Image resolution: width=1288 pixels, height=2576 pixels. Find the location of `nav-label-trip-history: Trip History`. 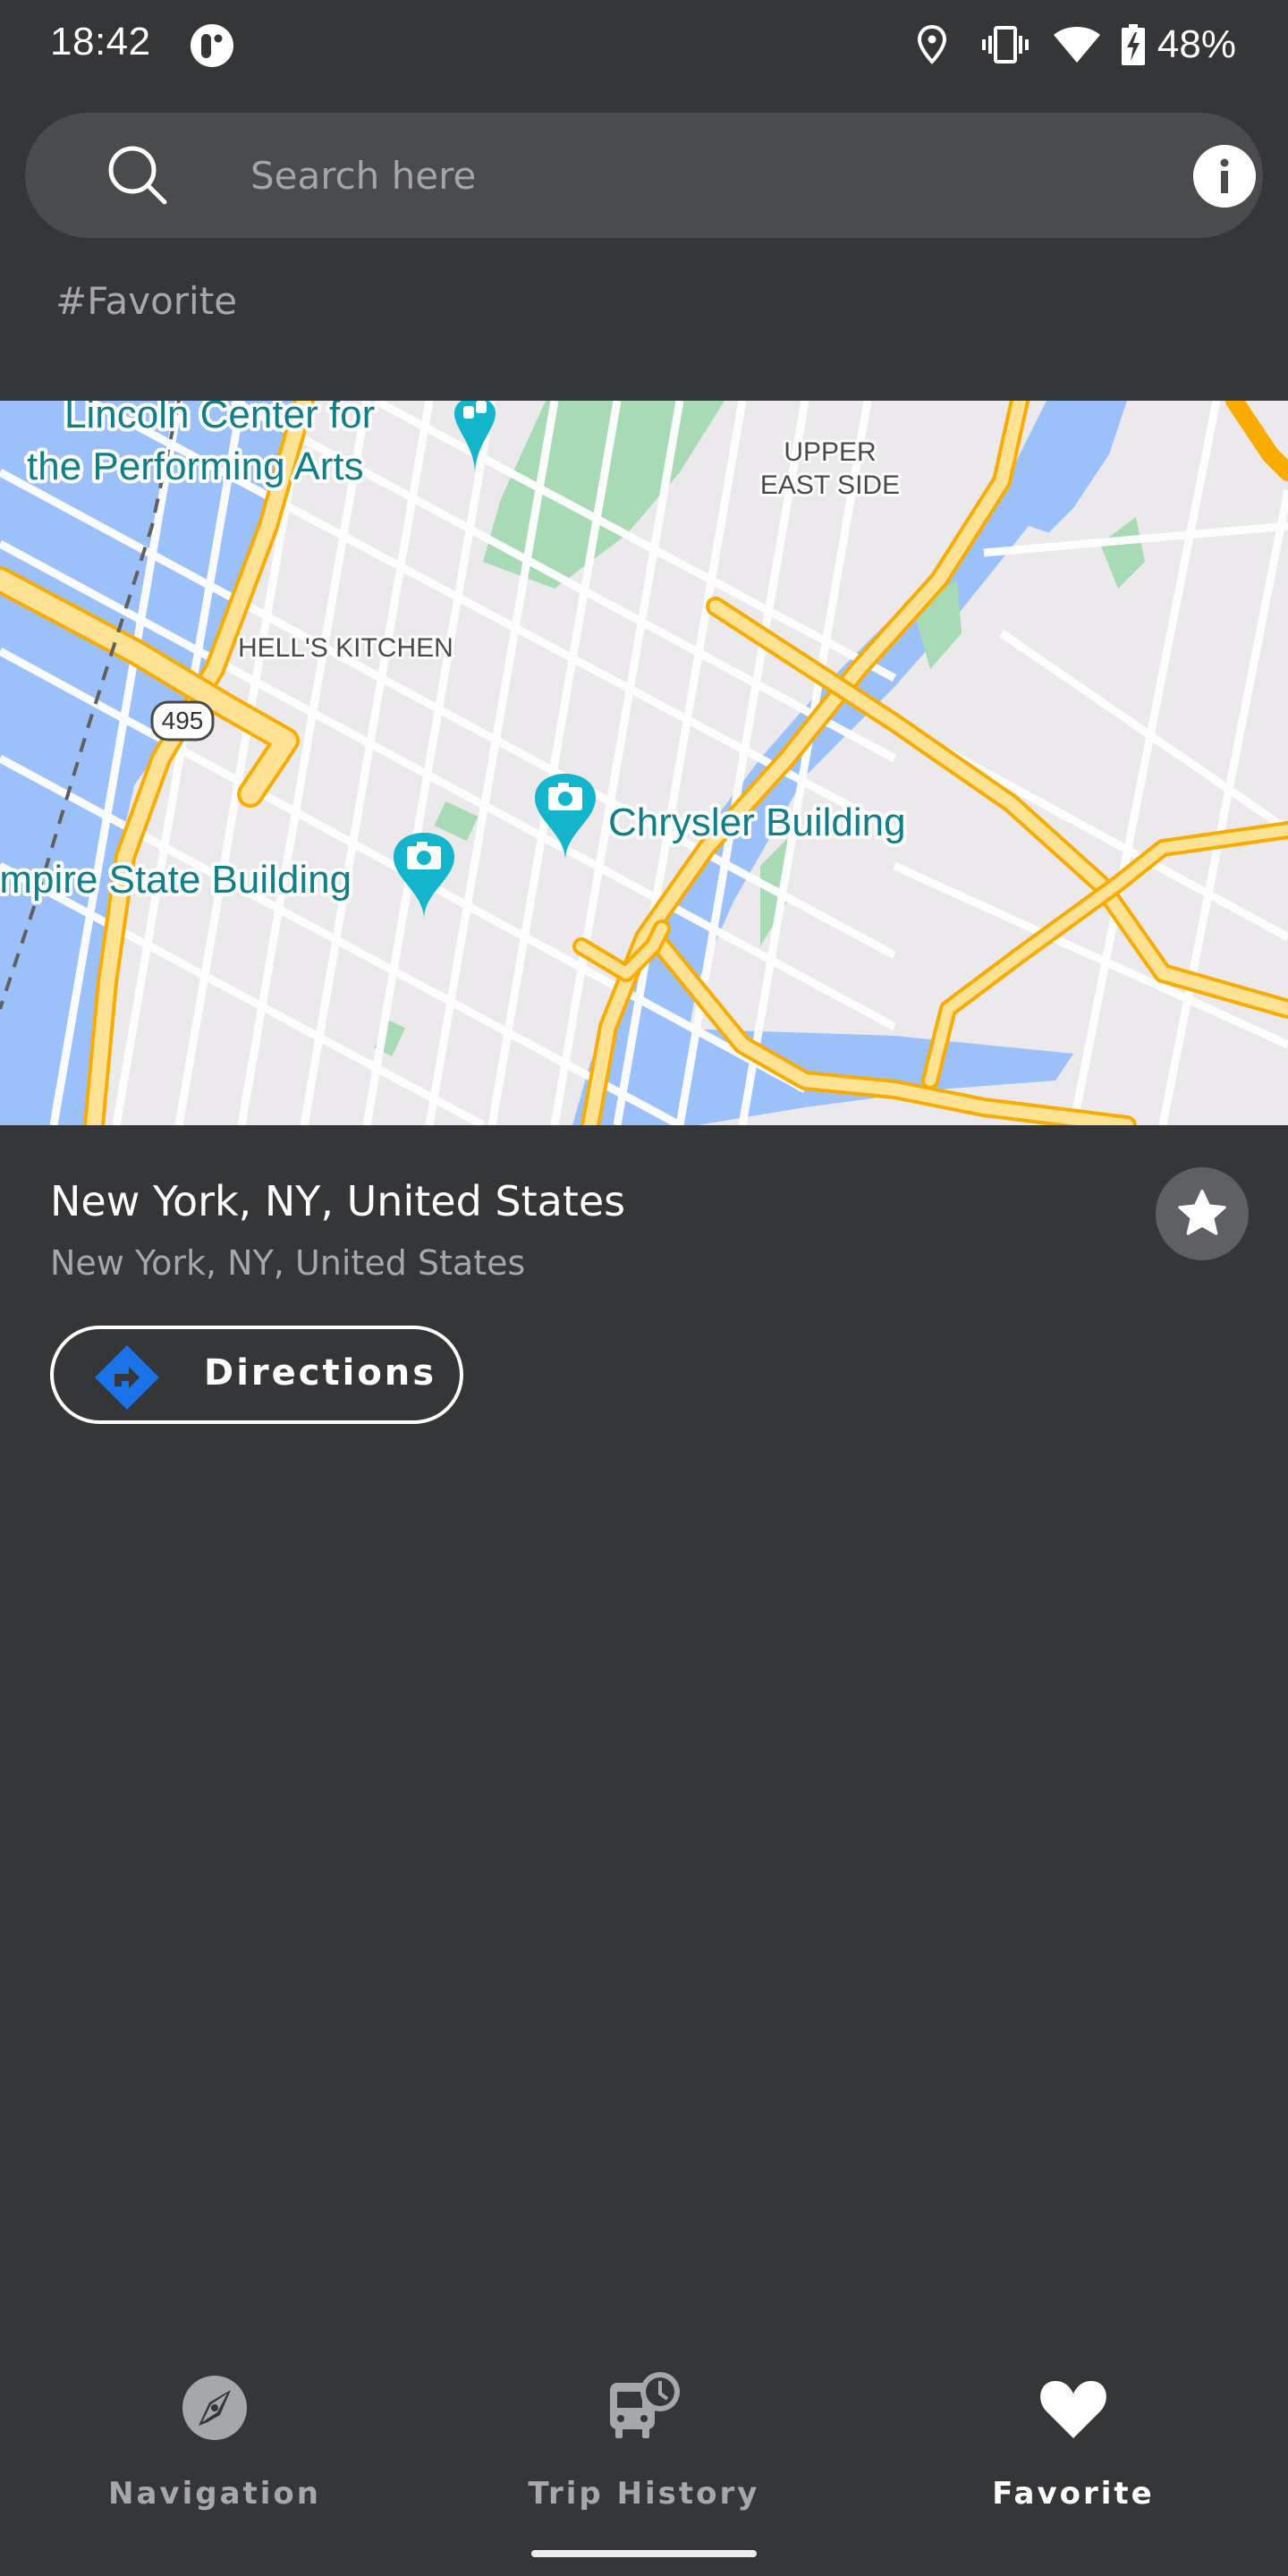

nav-label-trip-history: Trip History is located at coordinates (644, 2494).